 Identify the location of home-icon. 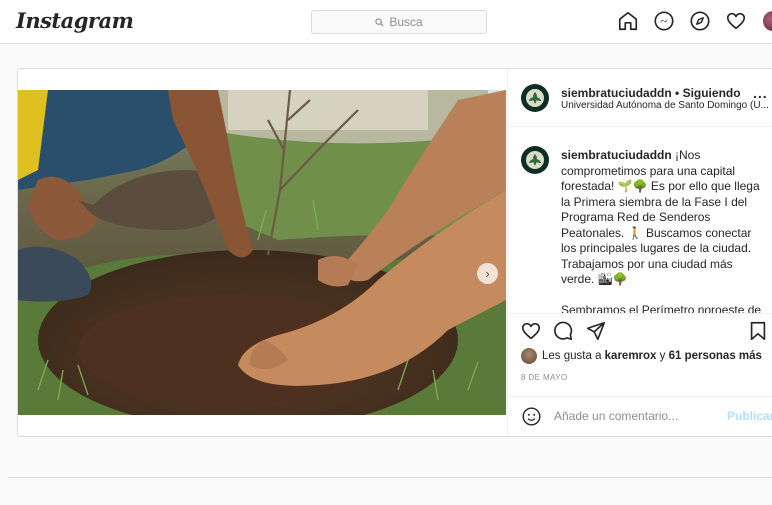
(628, 21).